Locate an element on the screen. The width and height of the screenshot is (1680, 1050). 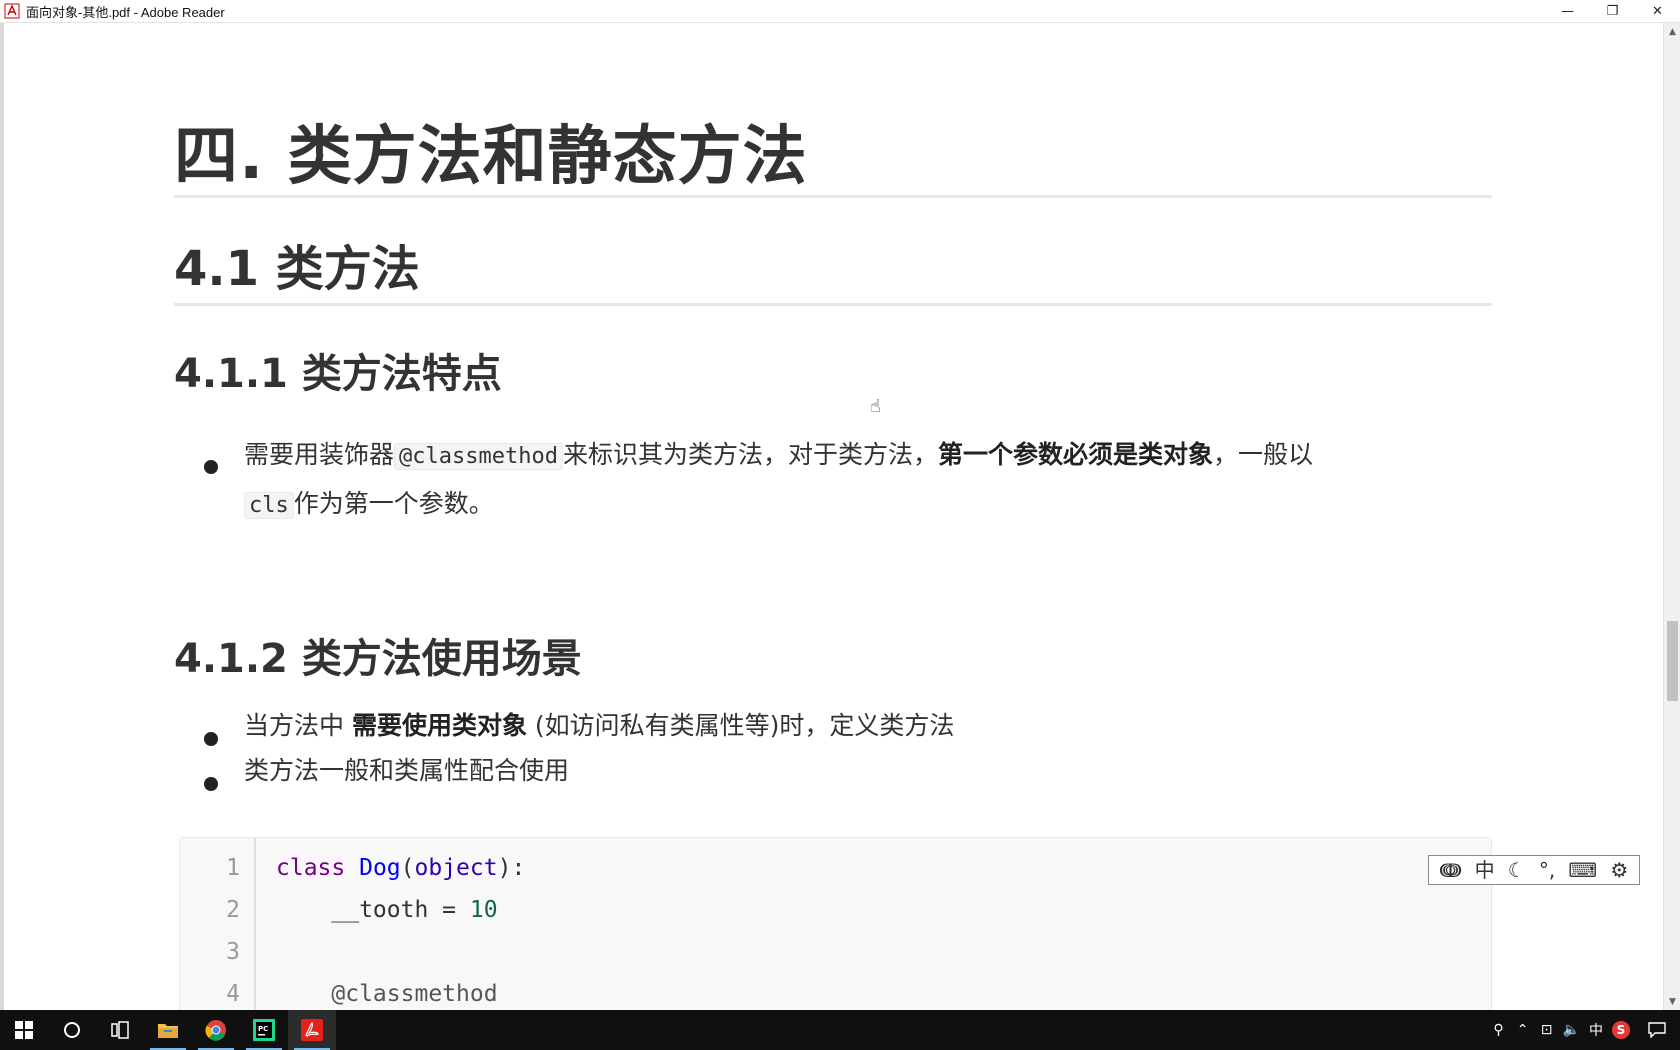
class-name: Dog is located at coordinates (380, 868).